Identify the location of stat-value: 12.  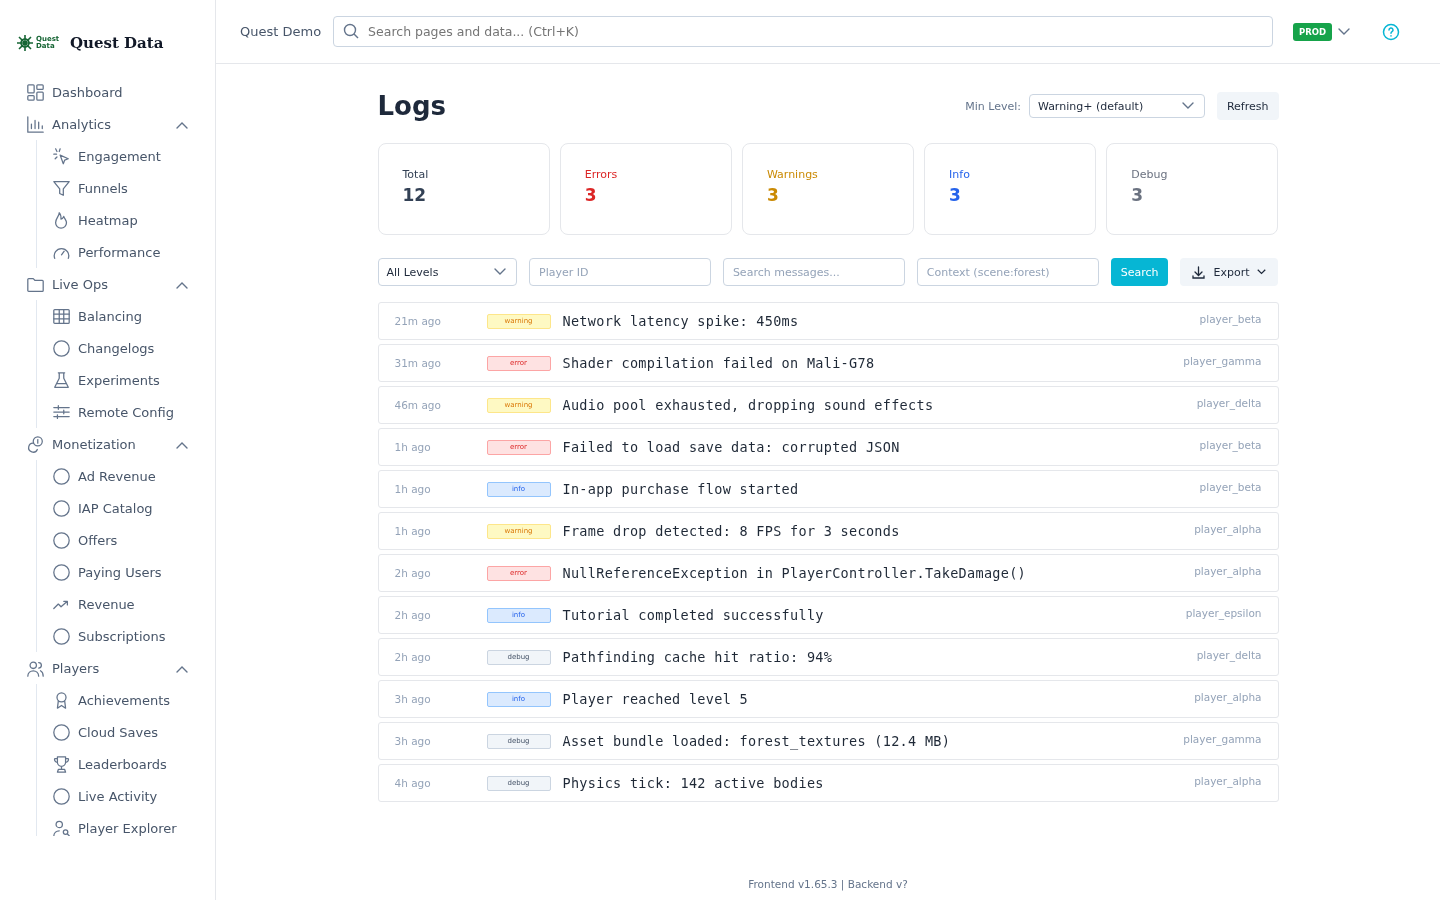
(415, 195).